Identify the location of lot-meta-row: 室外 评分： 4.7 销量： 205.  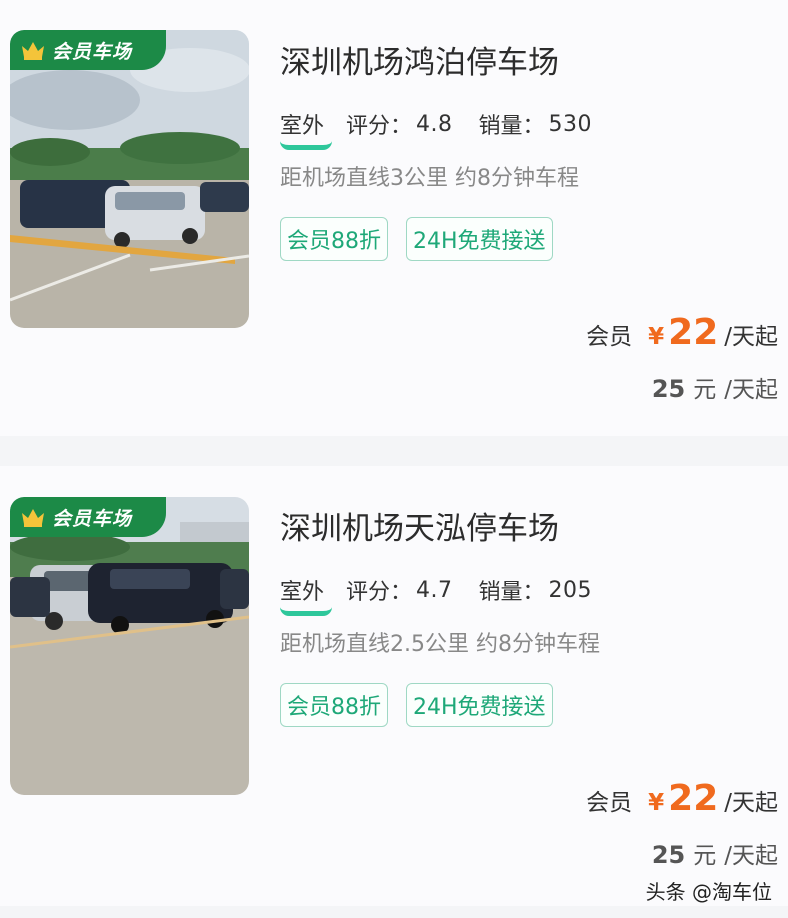
(449, 595).